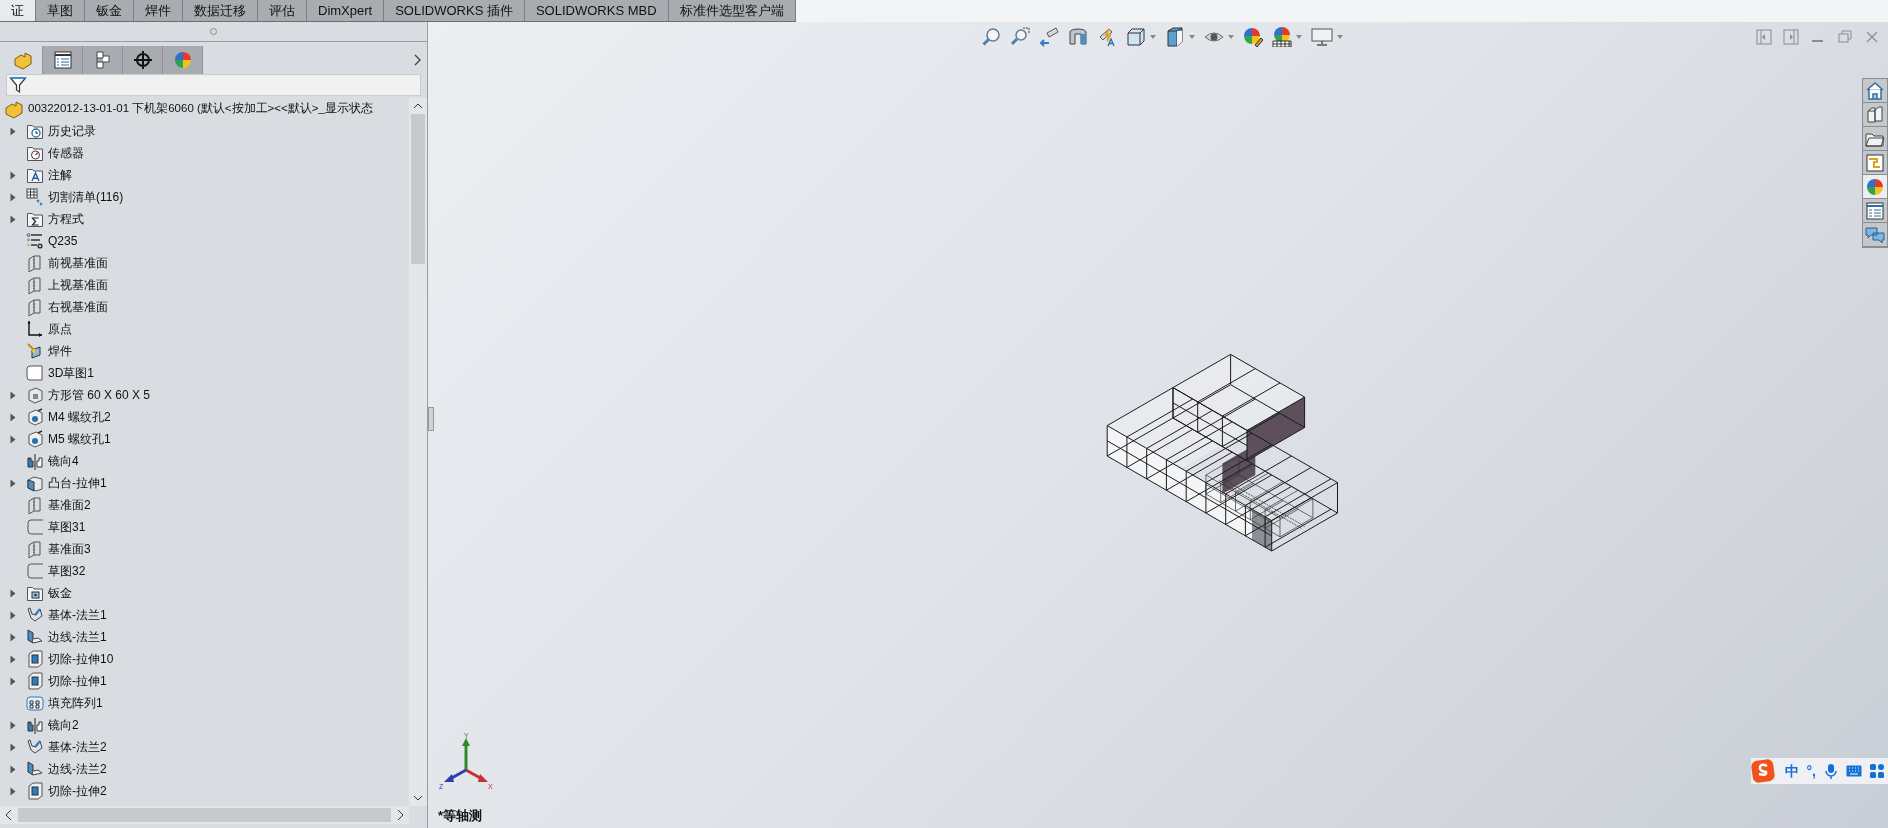 The image size is (1888, 828). Describe the element at coordinates (1791, 771) in the screenshot. I see `input-mode-label: 中` at that location.